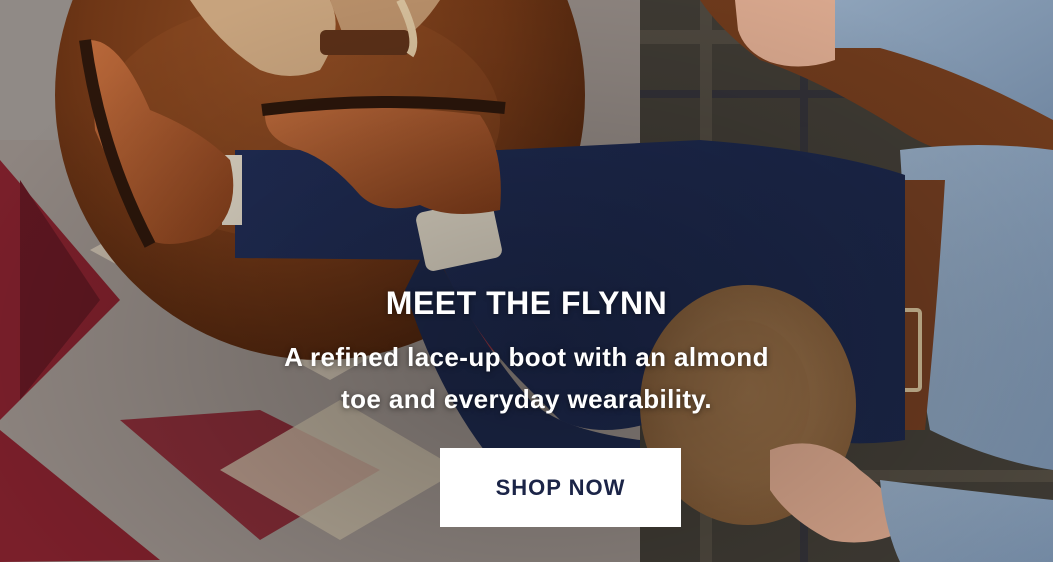 This screenshot has height=562, width=1053. What do you see at coordinates (526, 357) in the screenshot?
I see `hero-subheading-line-1: A refined lace-up boot with an almond` at bounding box center [526, 357].